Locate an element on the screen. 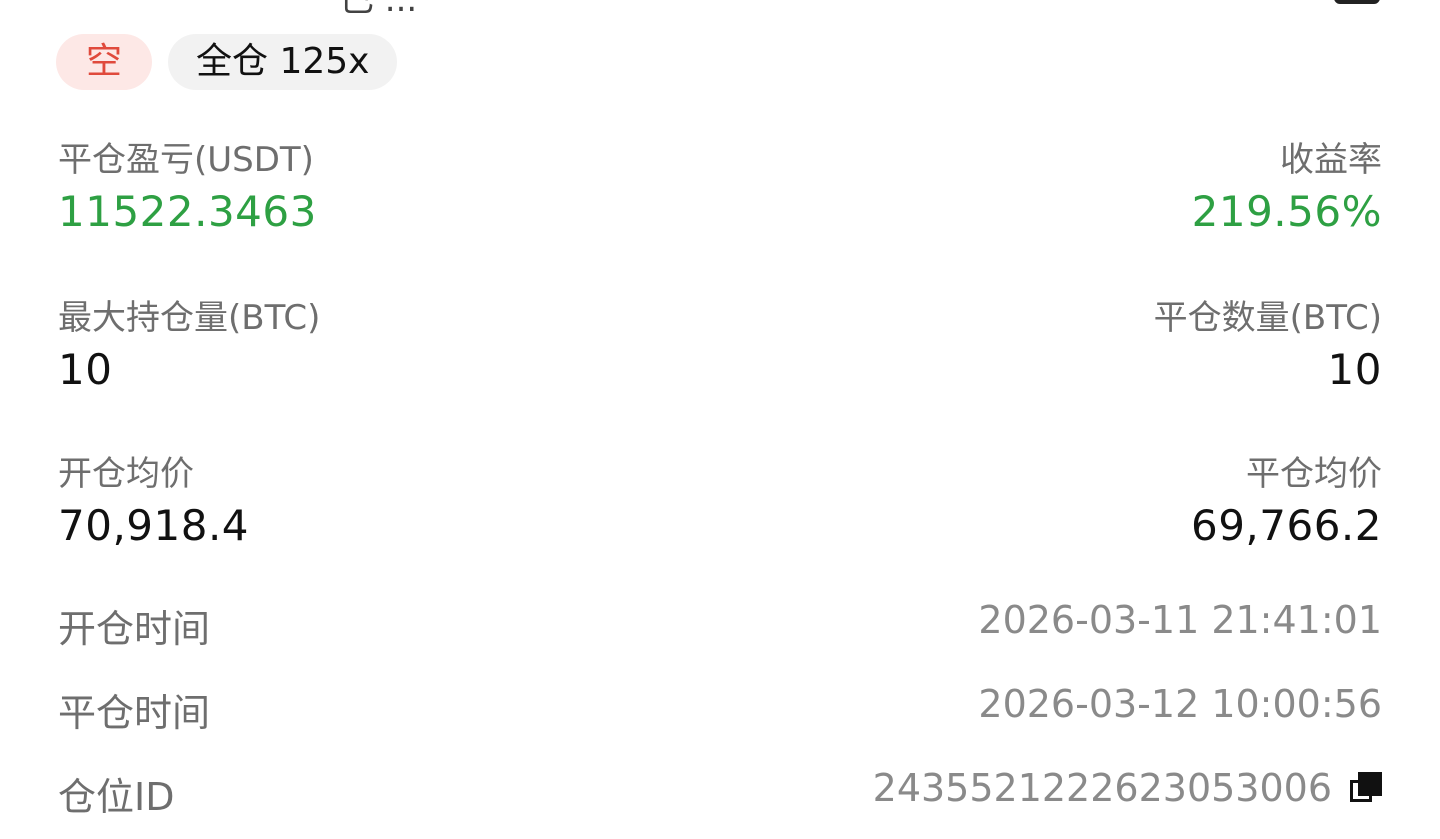 This screenshot has width=1440, height=839. open-time-value: 2026-03-11 21:41:01 is located at coordinates (1180, 620).